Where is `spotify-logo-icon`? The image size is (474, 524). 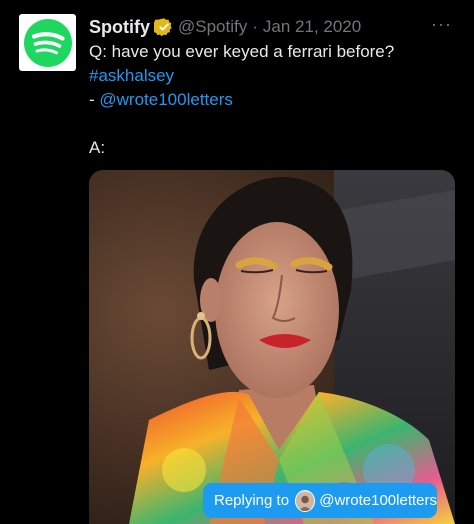 spotify-logo-icon is located at coordinates (47, 42).